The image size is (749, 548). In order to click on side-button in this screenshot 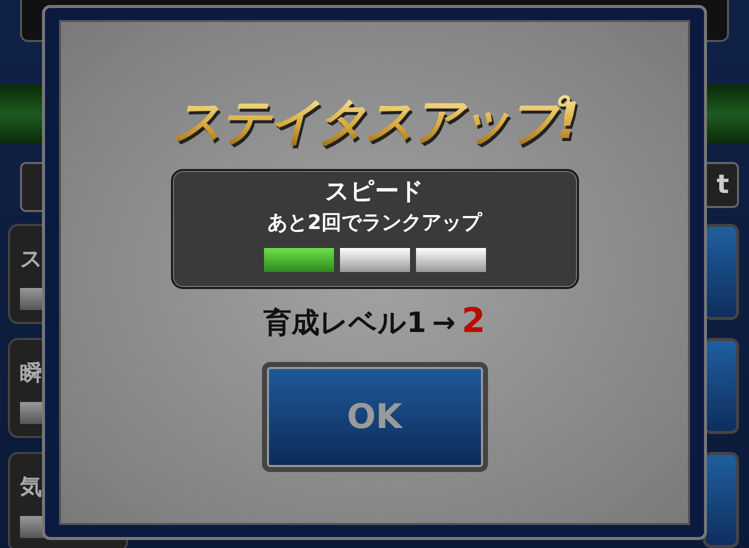, I will do `click(721, 500)`.